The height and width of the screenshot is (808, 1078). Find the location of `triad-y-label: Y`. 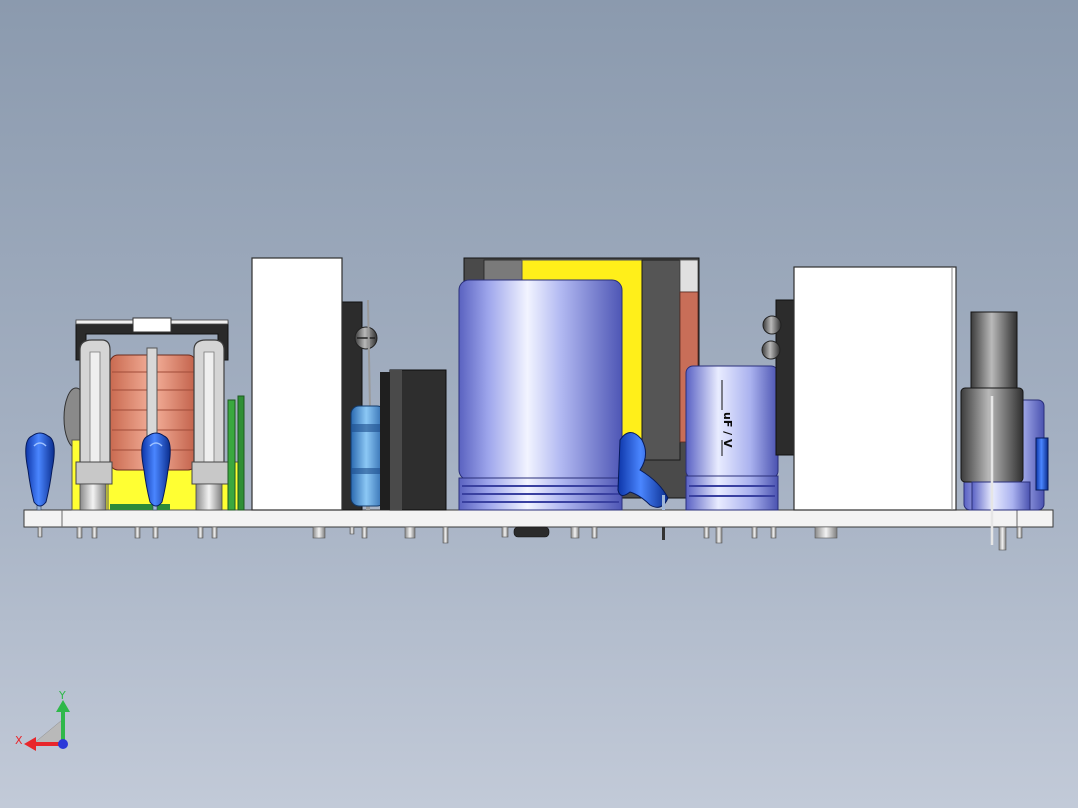

triad-y-label: Y is located at coordinates (62, 695).